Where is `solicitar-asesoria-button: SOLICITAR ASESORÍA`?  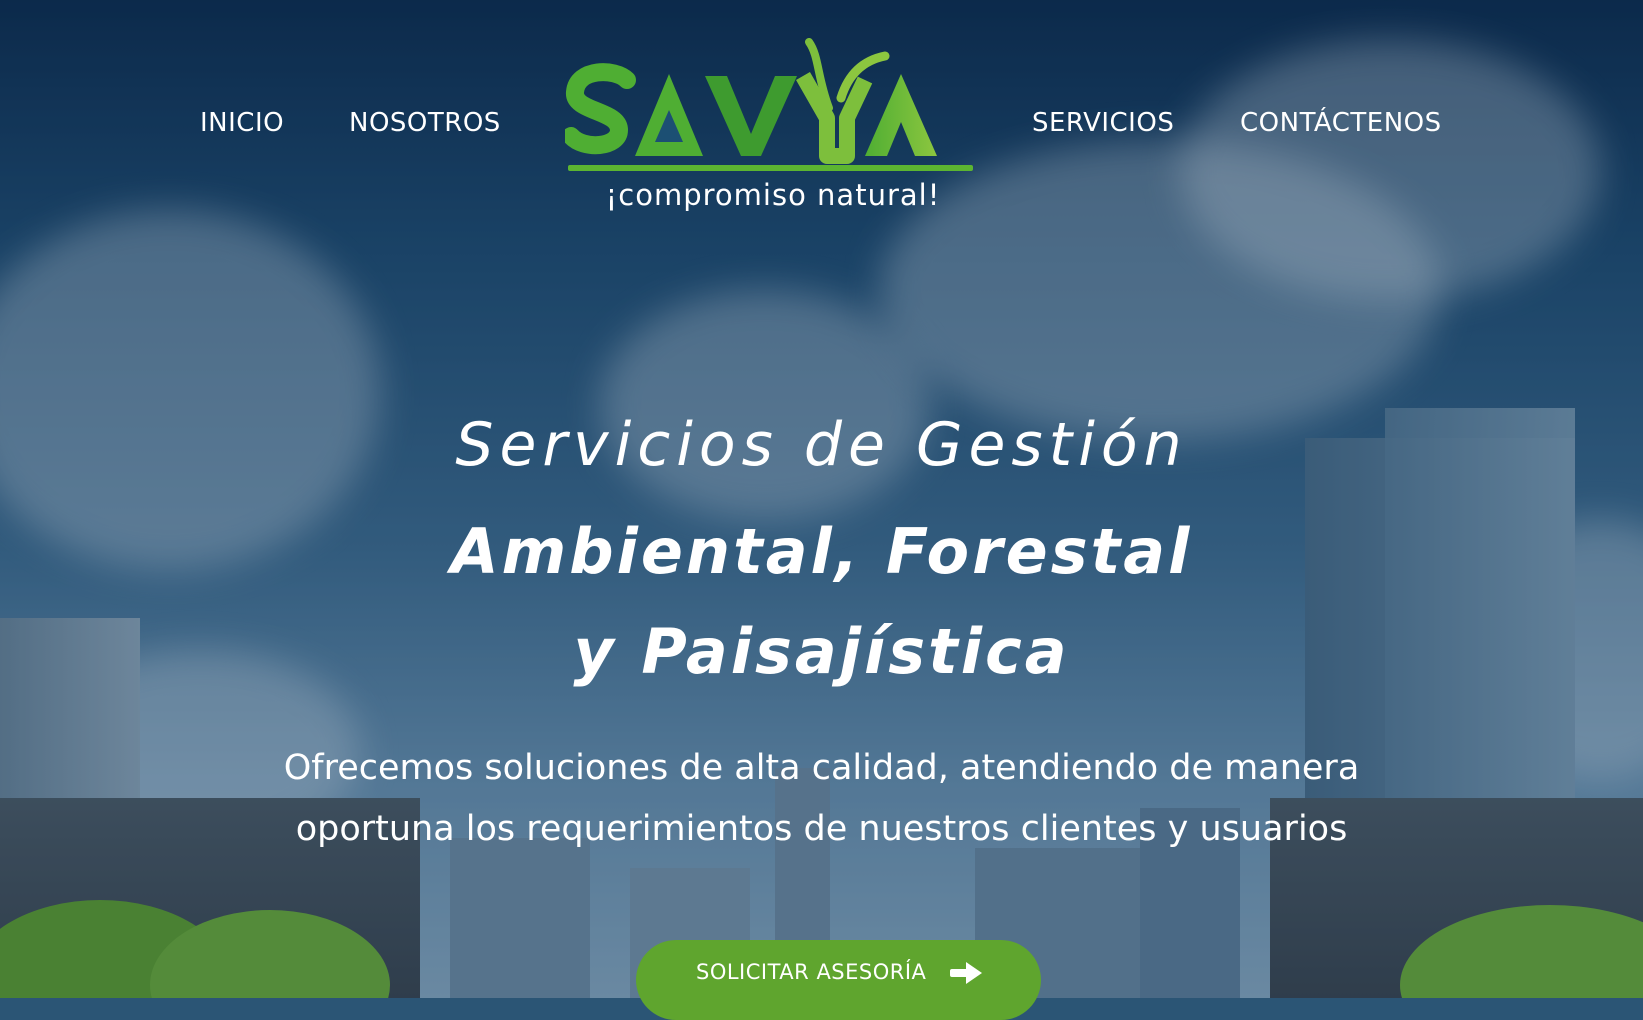
solicitar-asesoria-button: SOLICITAR ASESORÍA is located at coordinates (838, 980).